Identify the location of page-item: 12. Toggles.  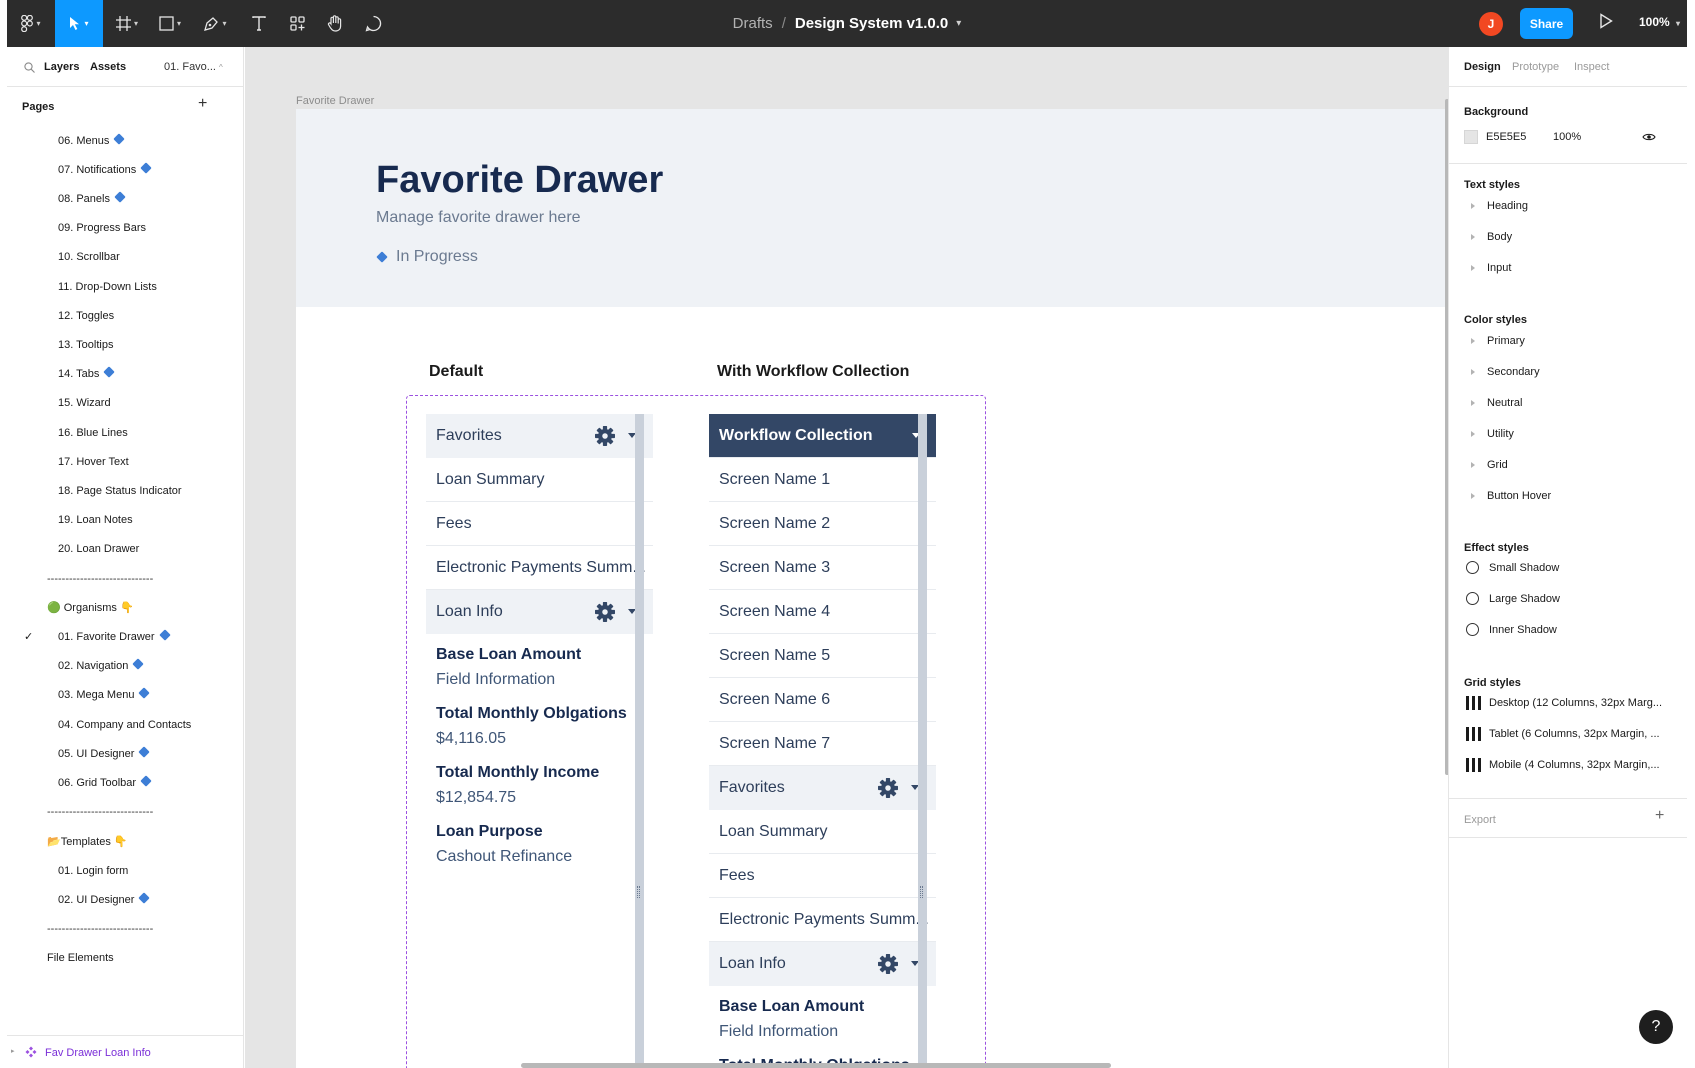
(125, 315).